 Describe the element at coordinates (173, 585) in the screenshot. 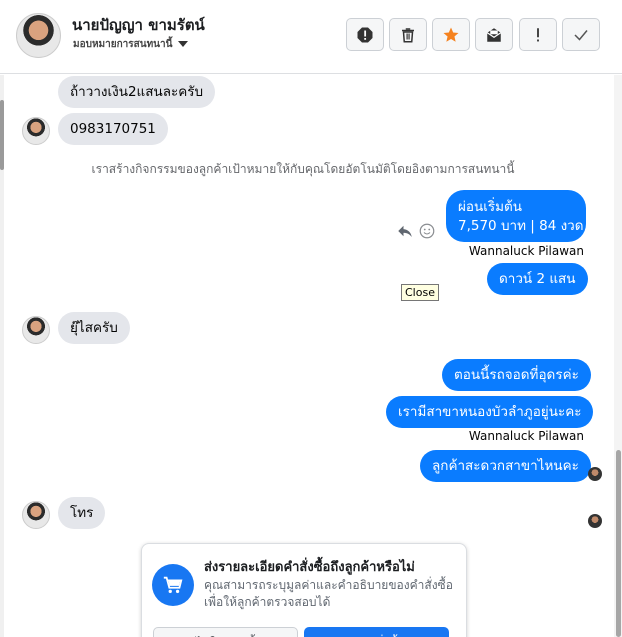

I see `shopping-cart-icon` at that location.